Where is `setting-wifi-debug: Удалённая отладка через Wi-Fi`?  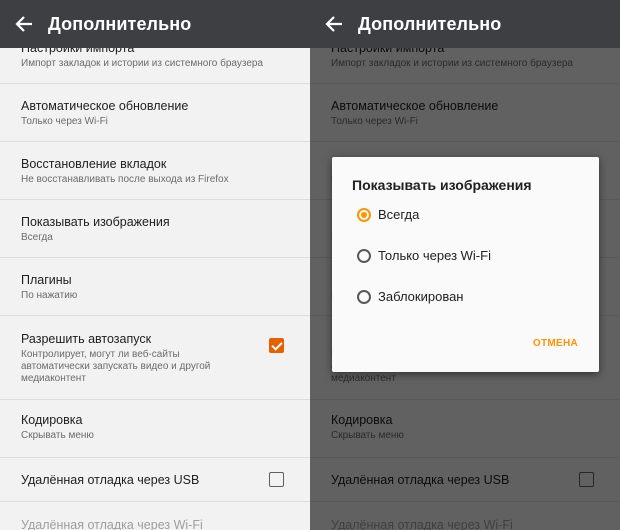 setting-wifi-debug: Удалённая отладка через Wi-Fi is located at coordinates (155, 516).